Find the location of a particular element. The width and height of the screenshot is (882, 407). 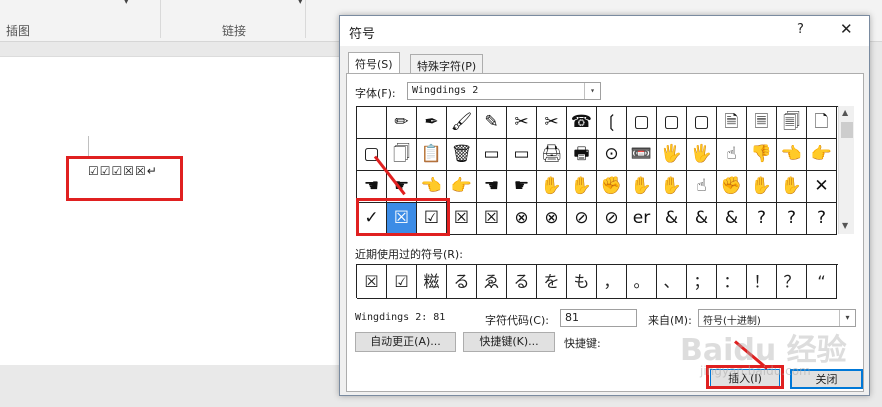

ribbon-group-illustrations: 插图 is located at coordinates (18, 31).